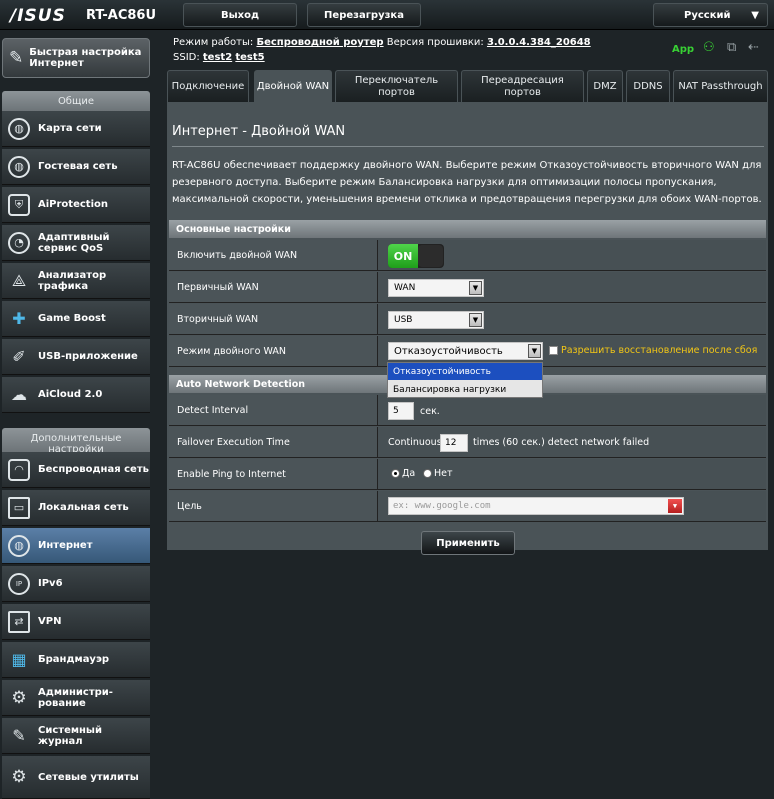 The width and height of the screenshot is (774, 799). I want to click on primary-wan-select: WAN ▼, so click(436, 288).